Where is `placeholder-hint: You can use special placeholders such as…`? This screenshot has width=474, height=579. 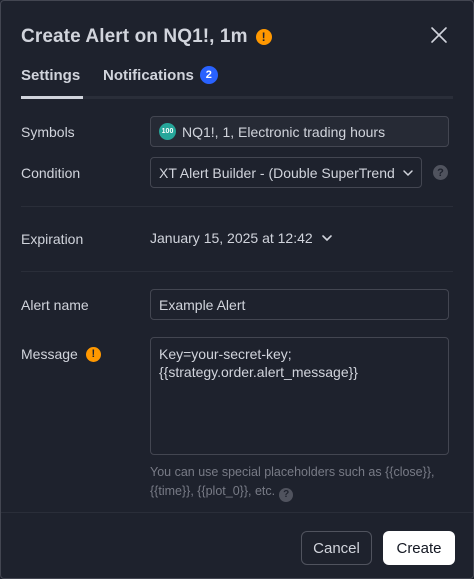 placeholder-hint: You can use special placeholders such as… is located at coordinates (300, 482).